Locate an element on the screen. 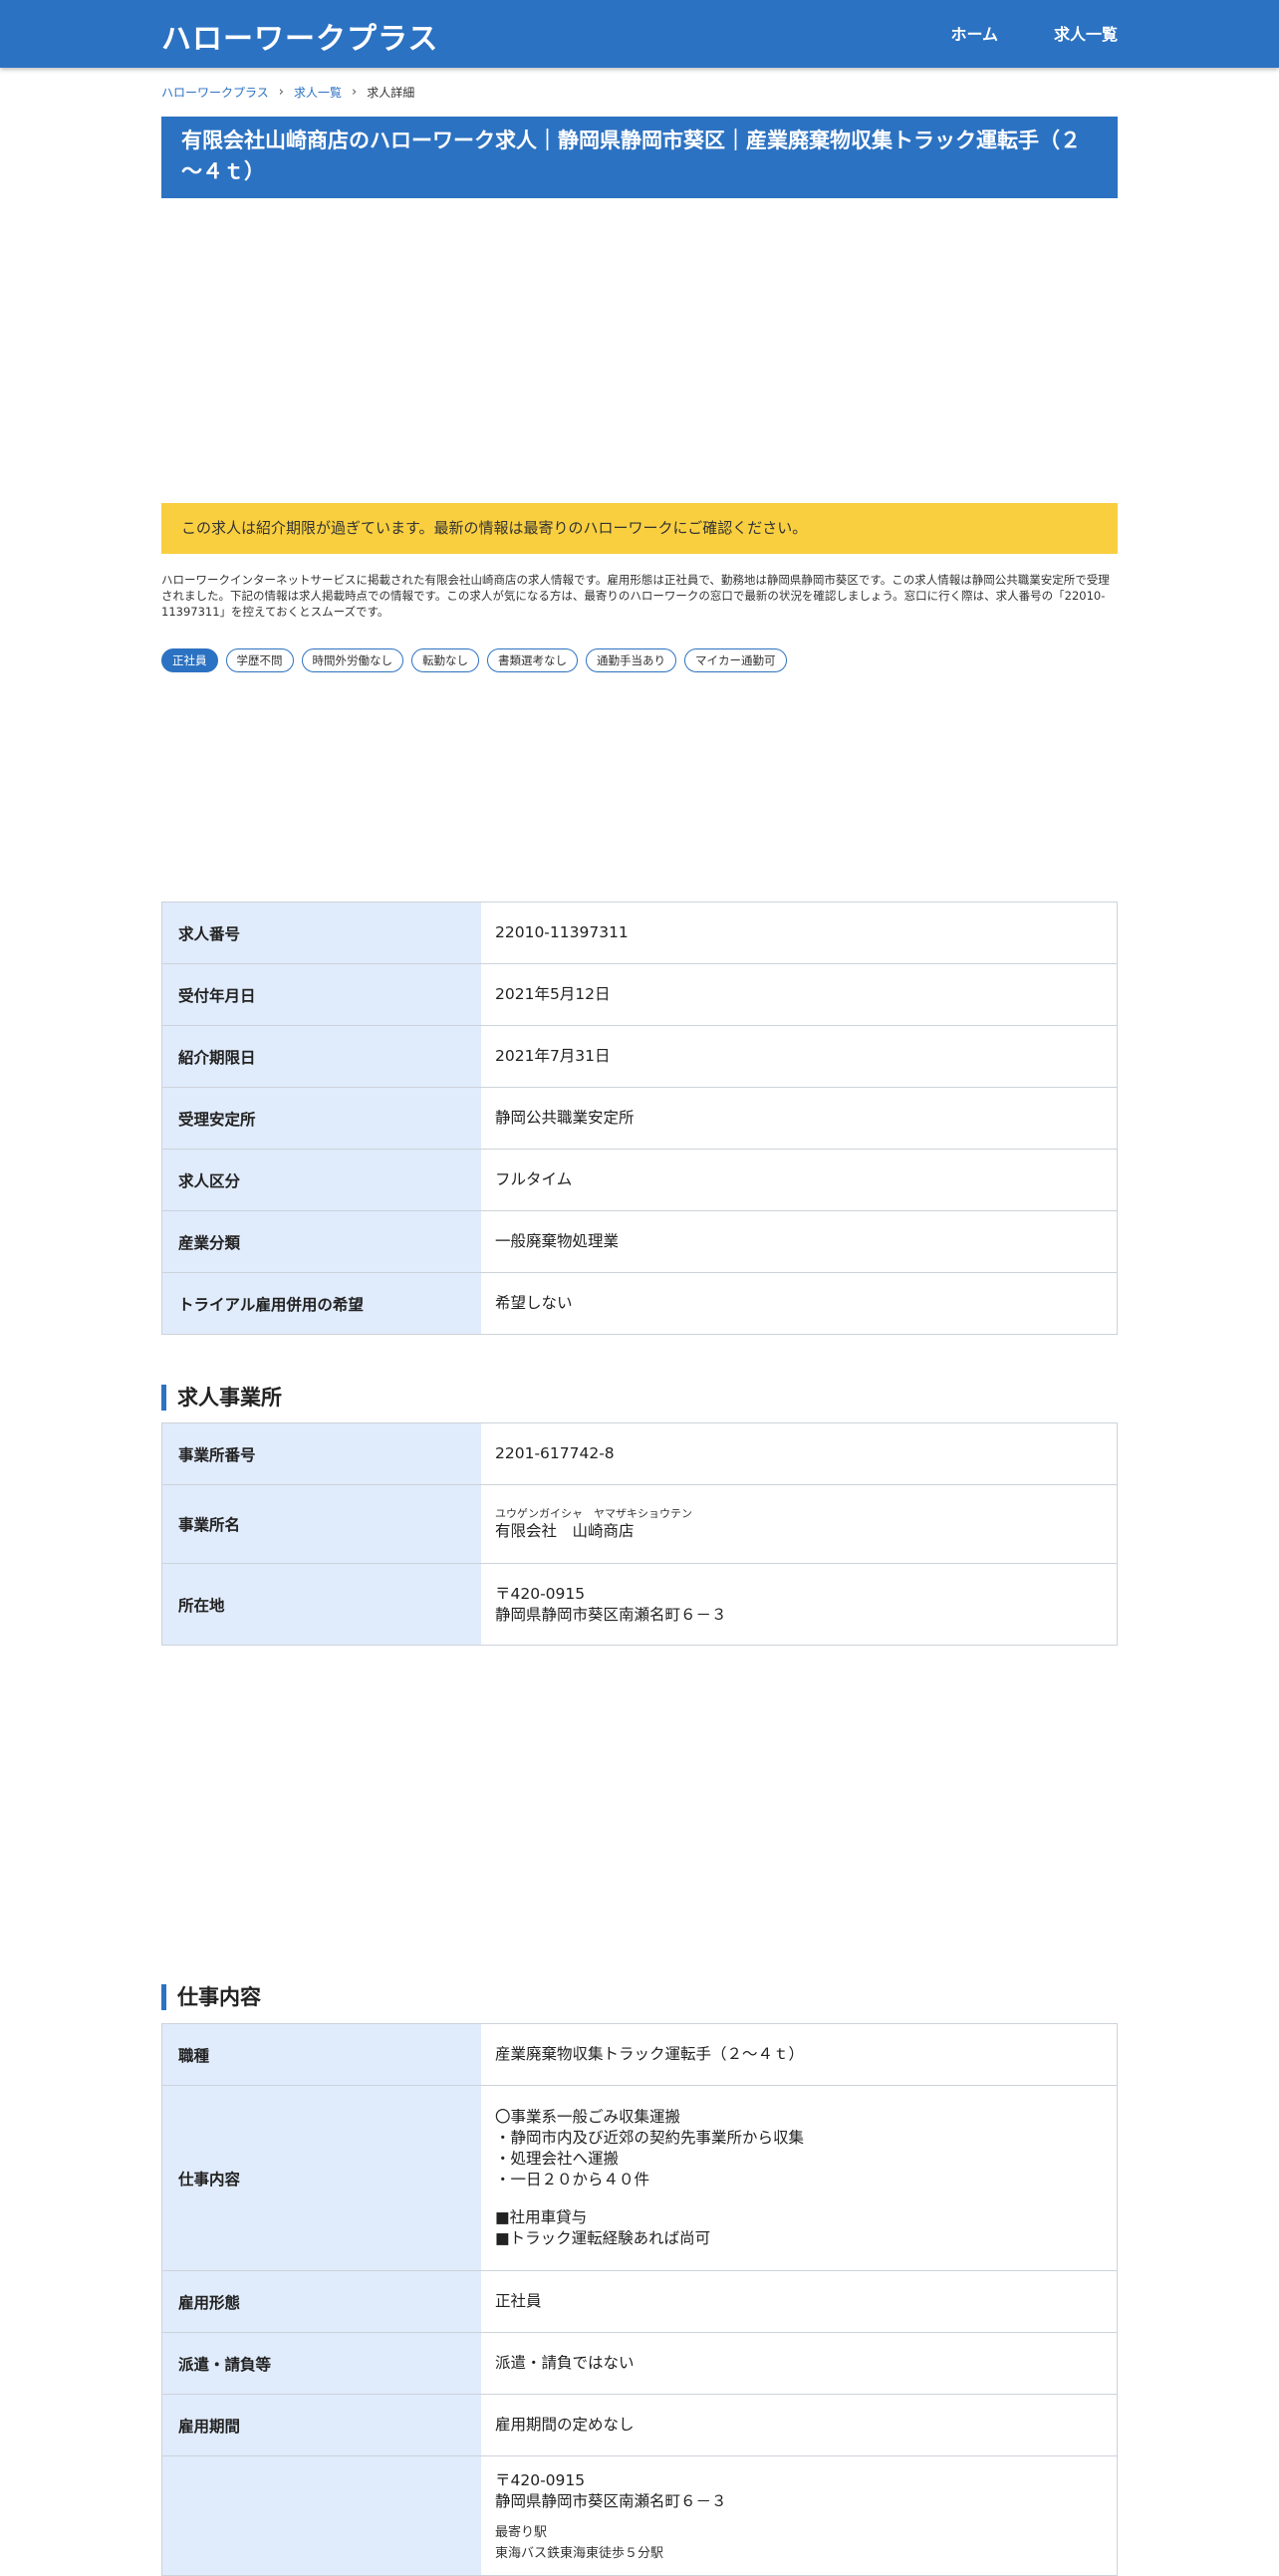 This screenshot has height=2576, width=1279. table-row: 産業分類 一般廃棄物処理業 is located at coordinates (639, 1241).